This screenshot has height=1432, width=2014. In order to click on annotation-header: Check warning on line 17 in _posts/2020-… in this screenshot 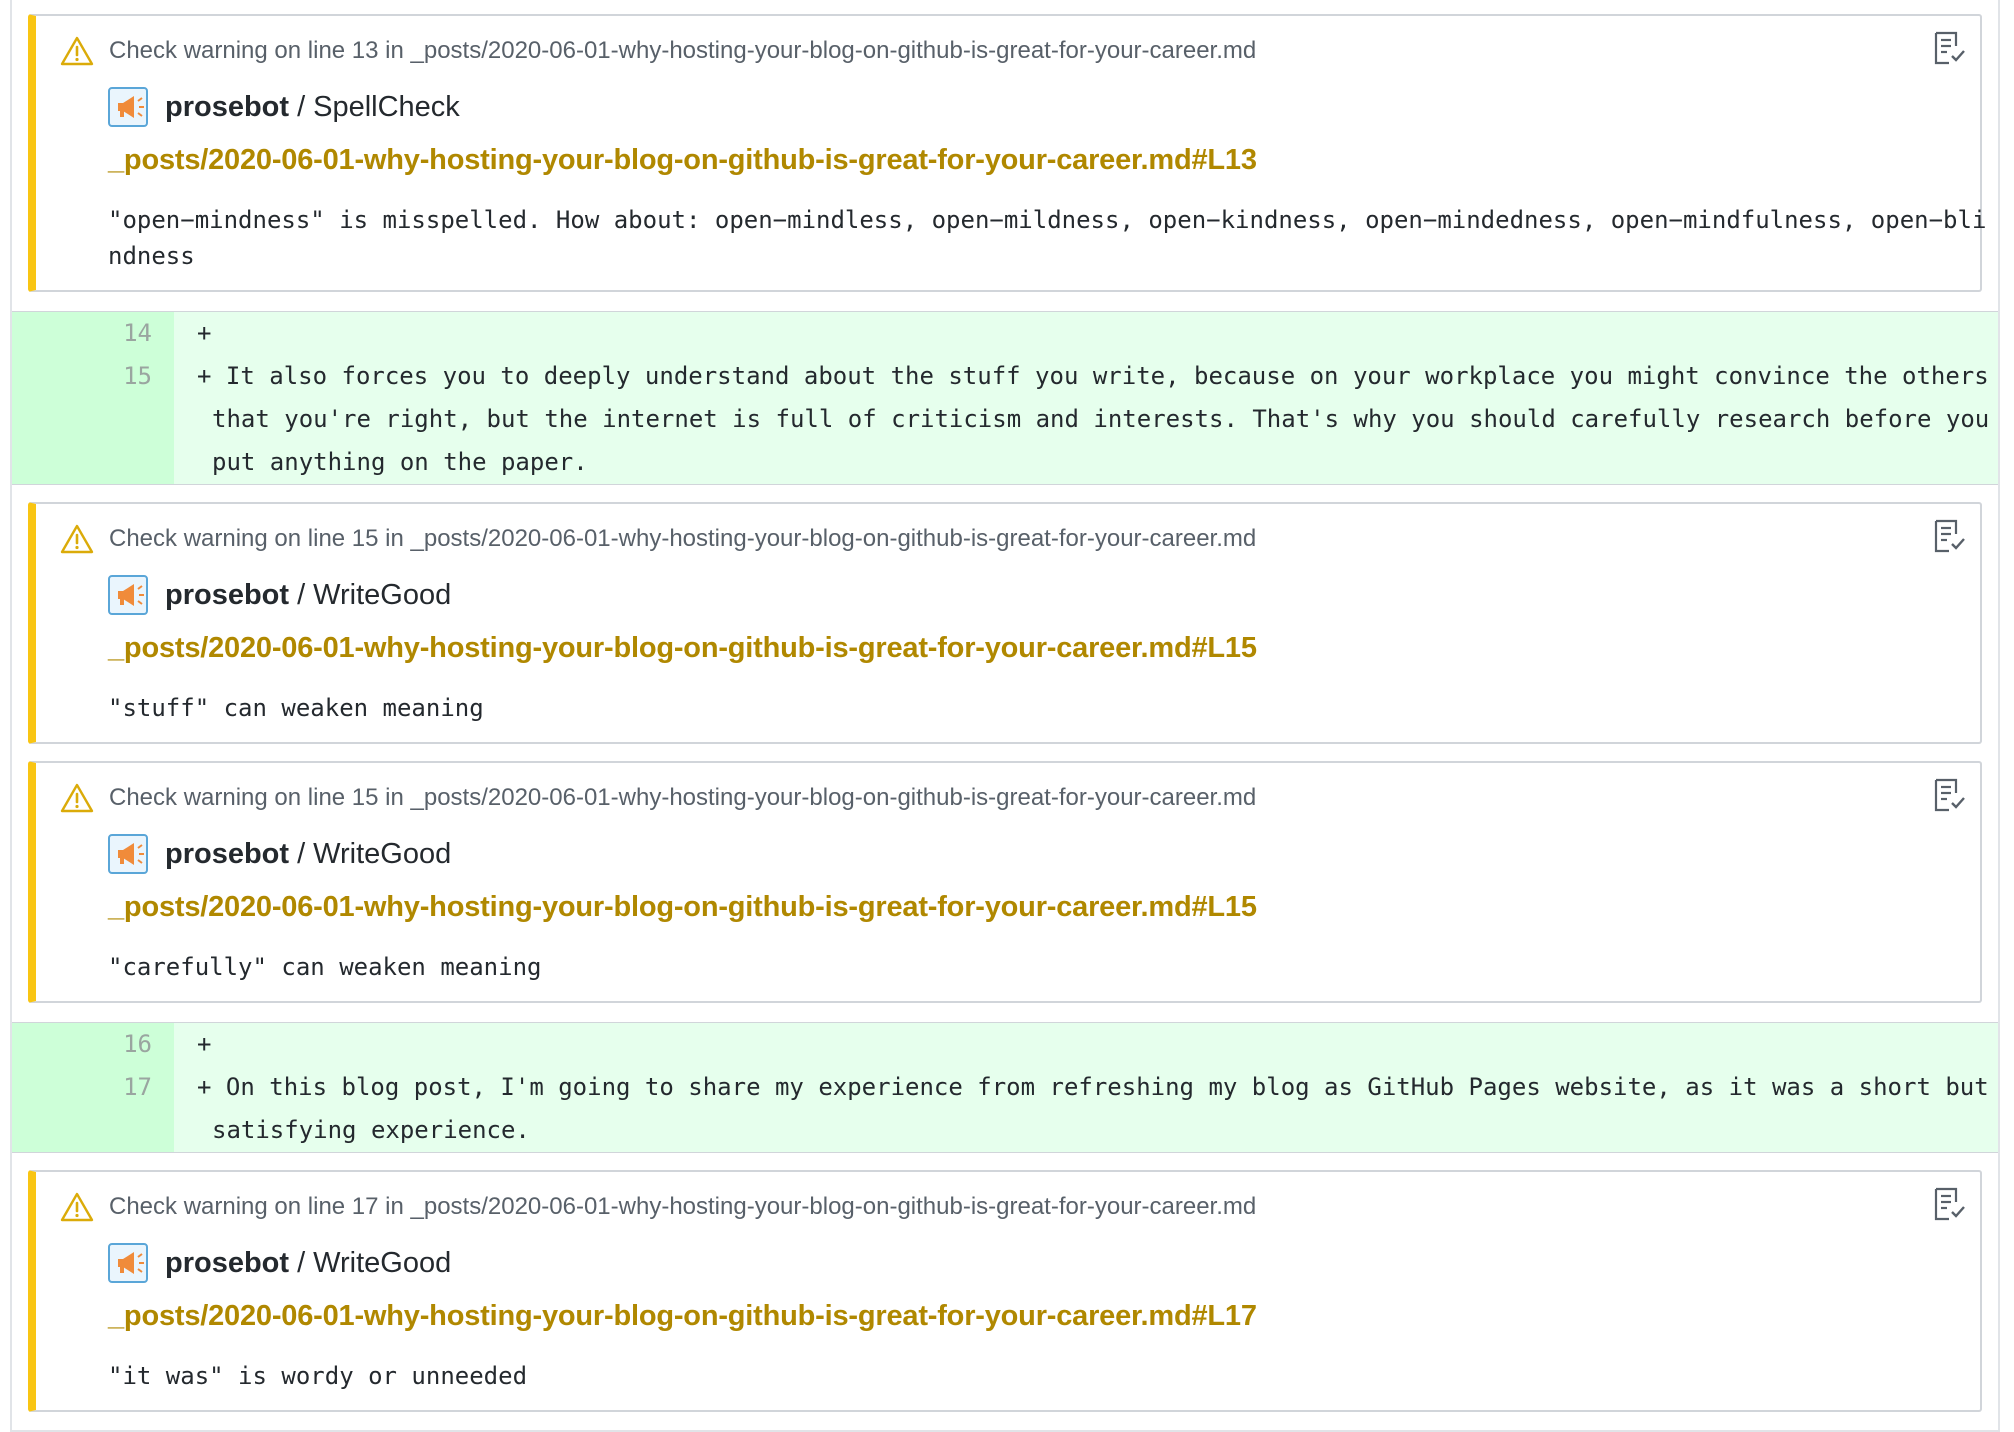, I will do `click(658, 1207)`.